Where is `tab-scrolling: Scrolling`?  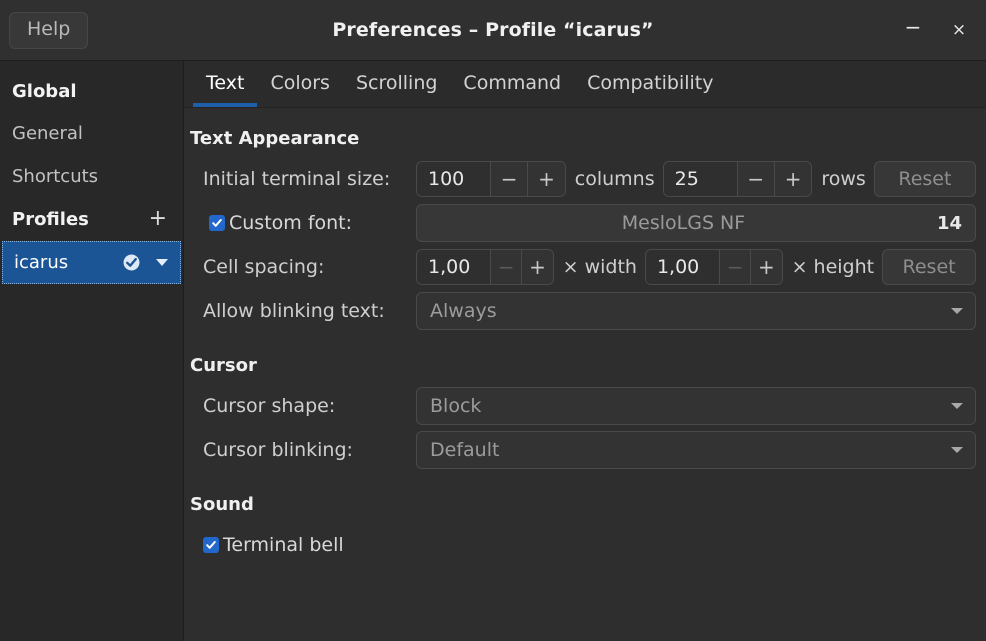 tab-scrolling: Scrolling is located at coordinates (396, 90).